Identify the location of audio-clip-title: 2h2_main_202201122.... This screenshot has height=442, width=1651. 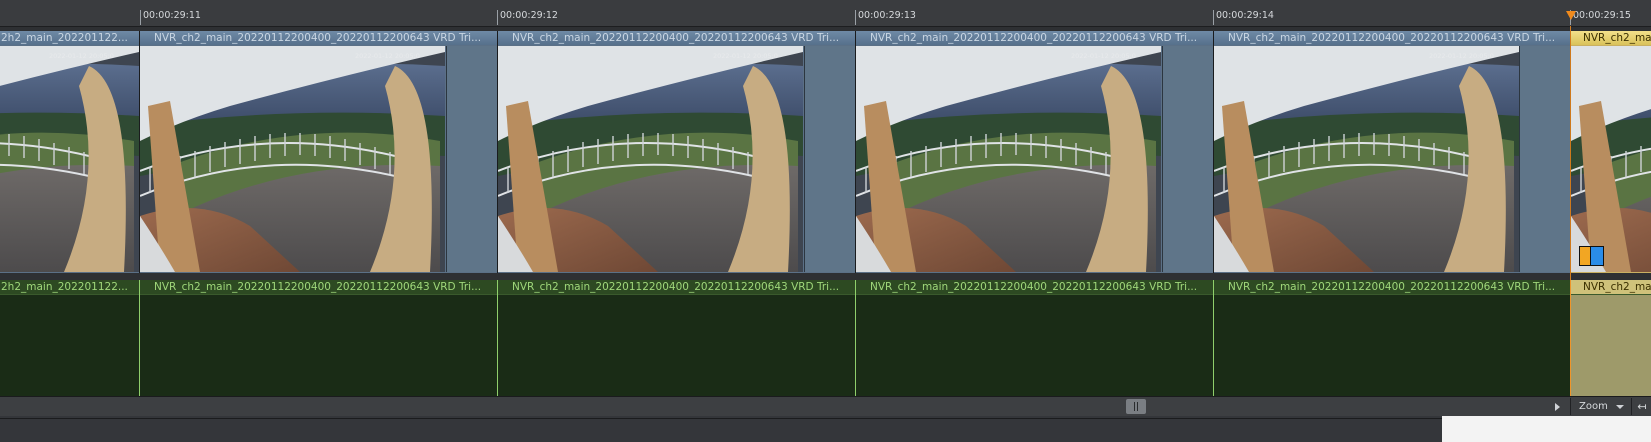
(69, 287).